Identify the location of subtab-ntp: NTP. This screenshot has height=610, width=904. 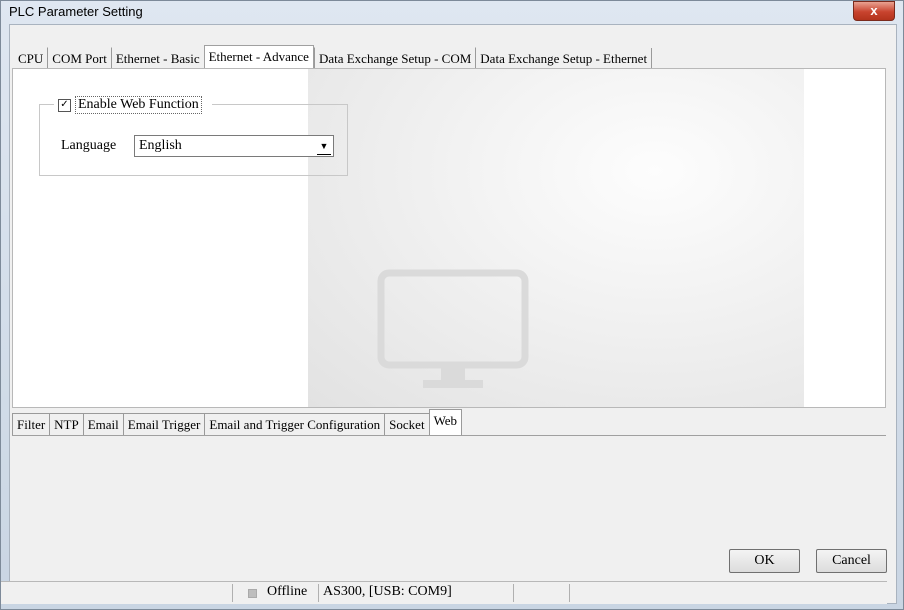
(66, 424).